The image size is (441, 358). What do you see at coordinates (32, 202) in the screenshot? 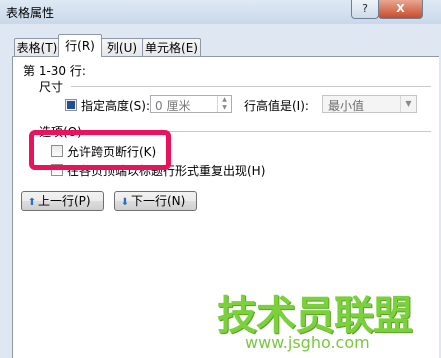
I see `arrow-up-icon: ⬆` at bounding box center [32, 202].